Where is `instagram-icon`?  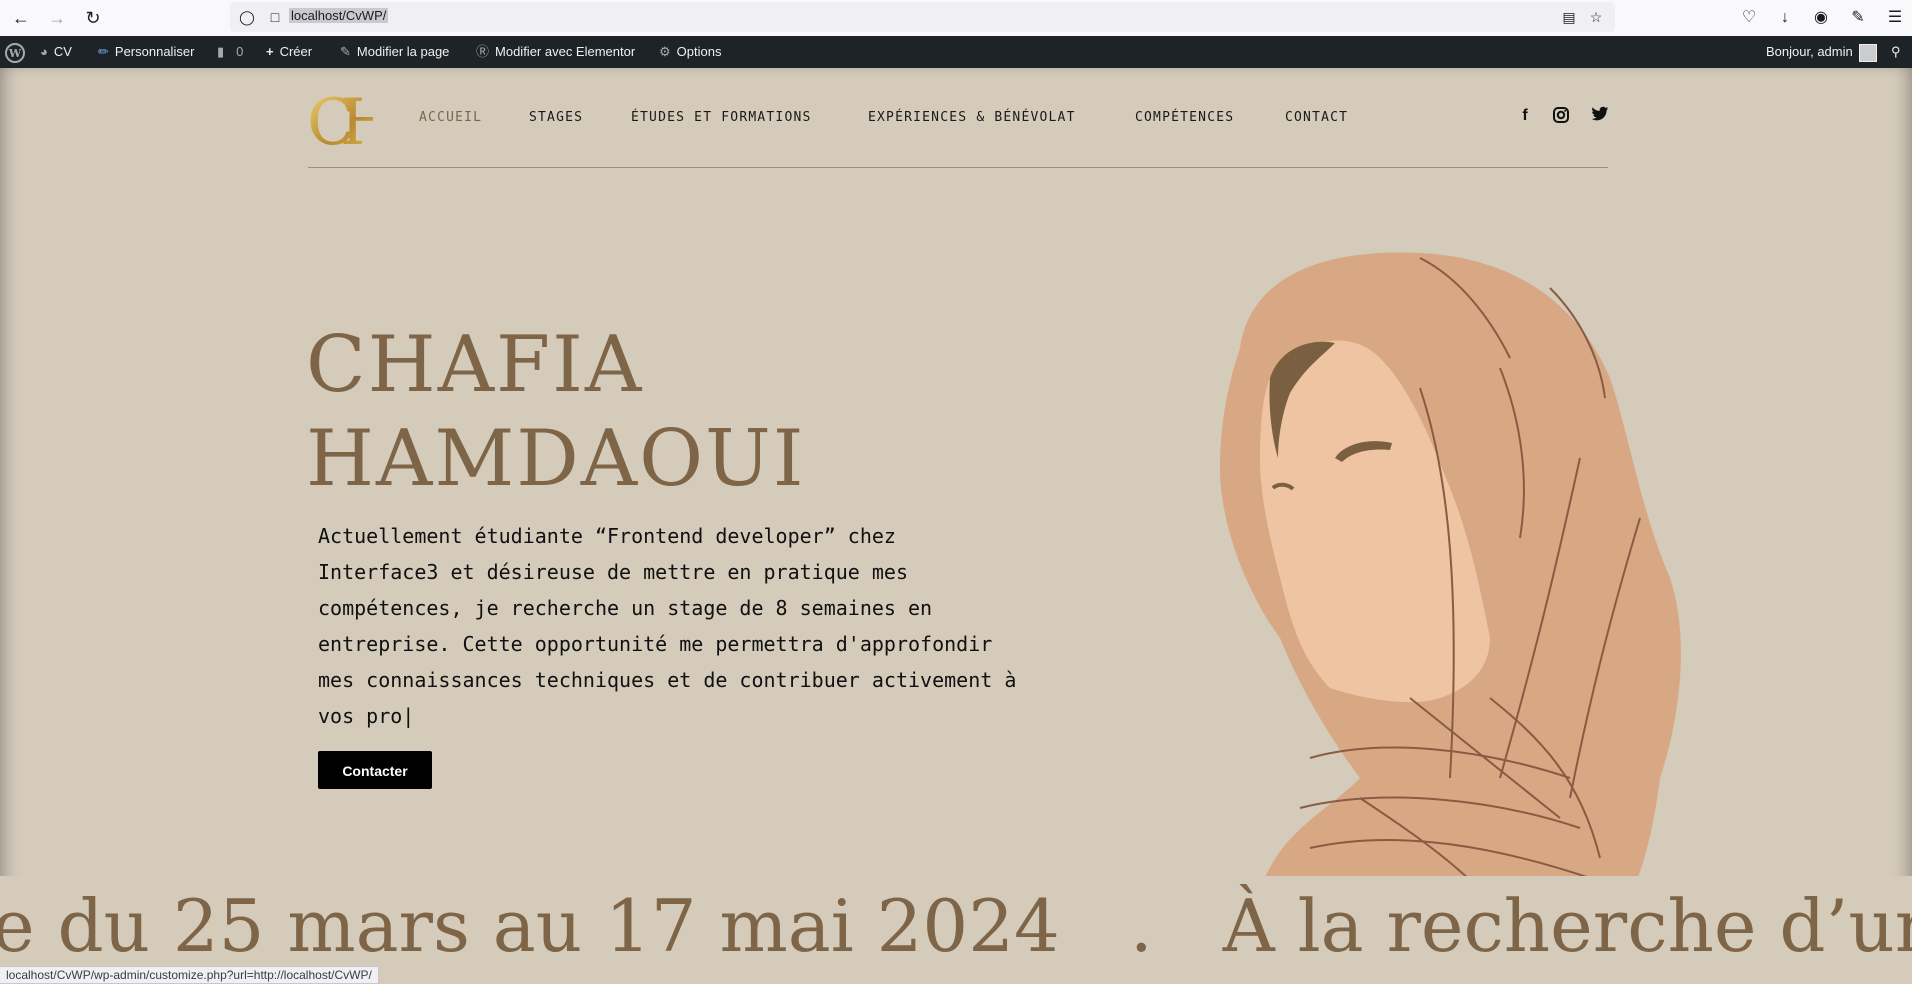
instagram-icon is located at coordinates (1561, 116).